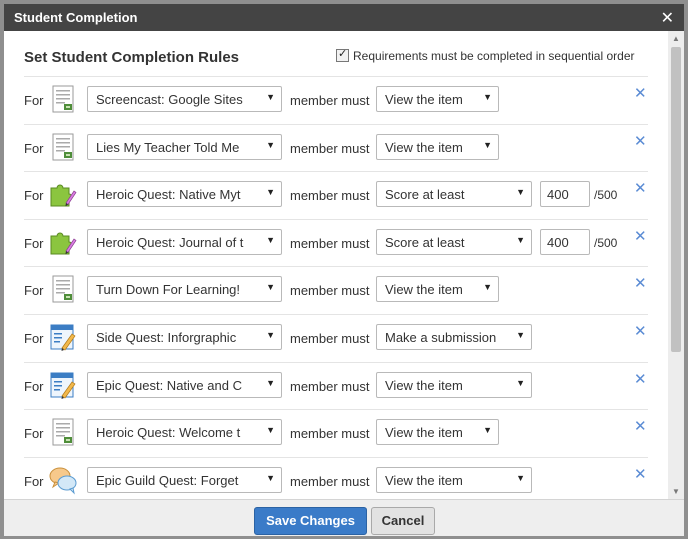  What do you see at coordinates (342, 54) in the screenshot?
I see `checkbox-checked-icon` at bounding box center [342, 54].